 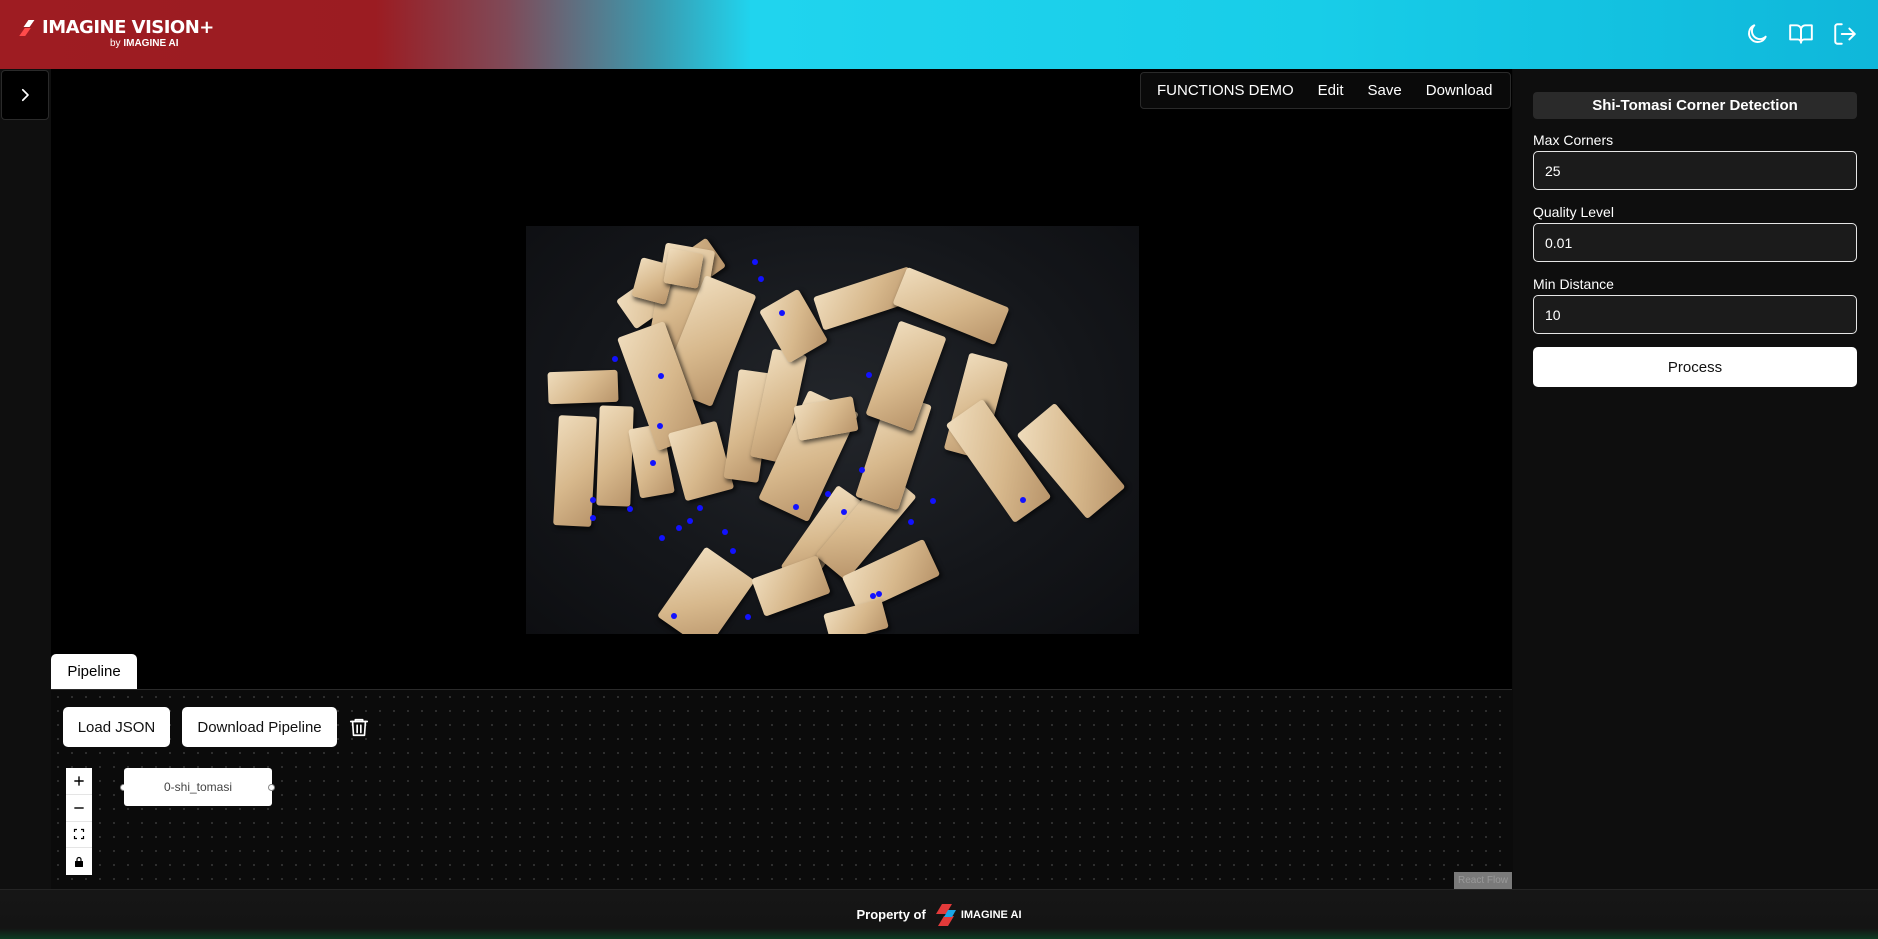 I want to click on plus-icon, so click(x=79, y=781).